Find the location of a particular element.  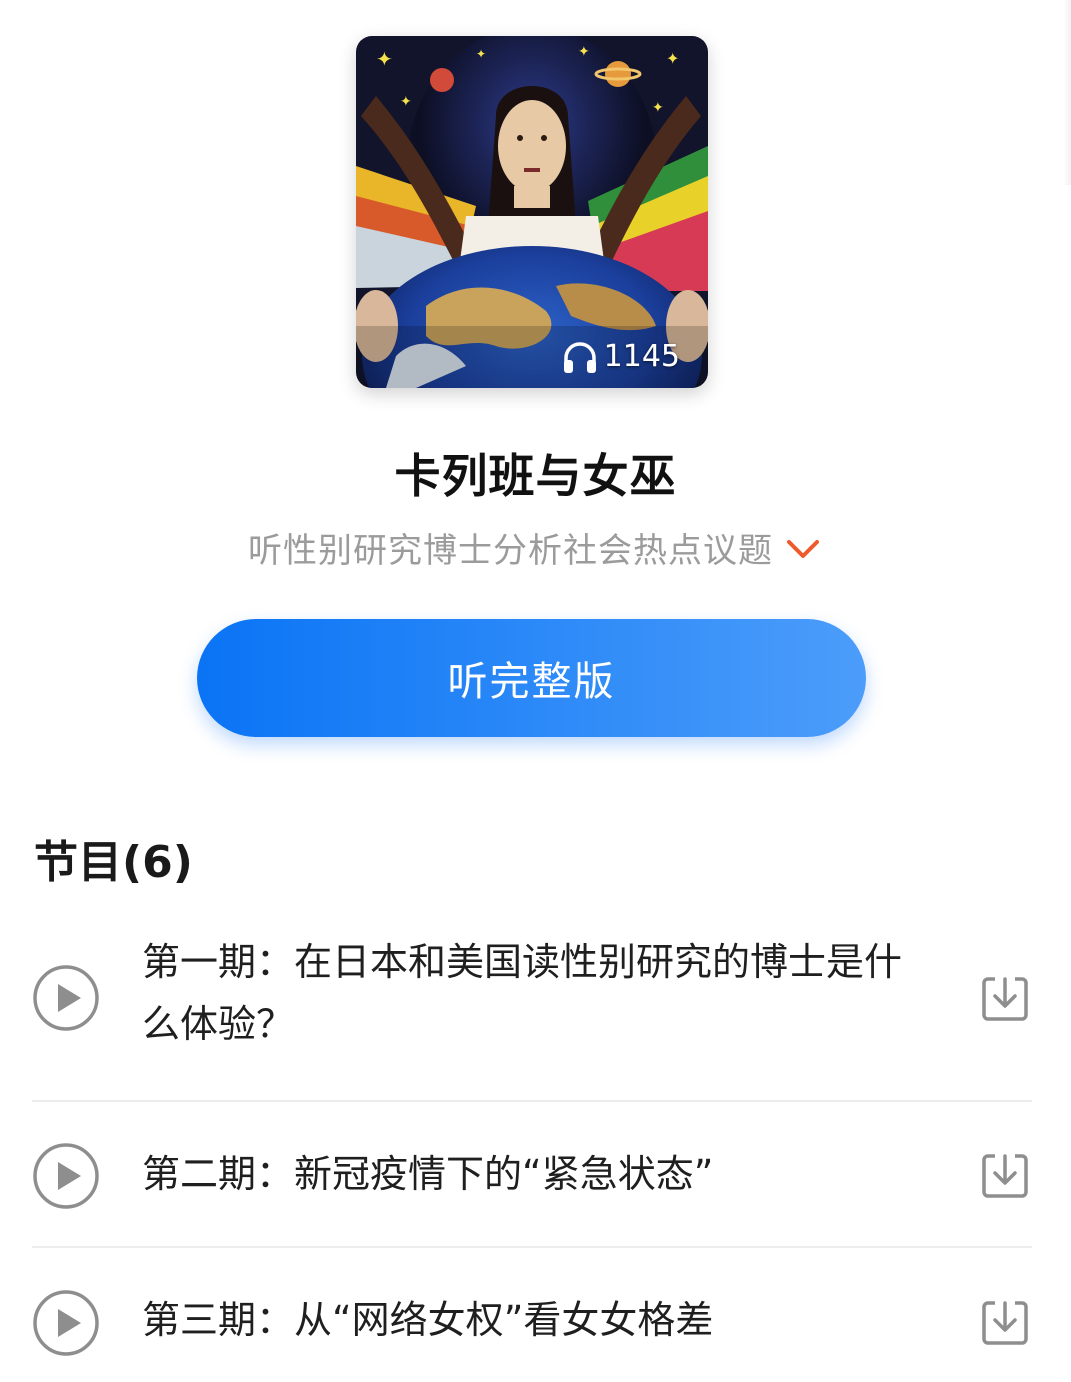

play-count-value: 1145 is located at coordinates (641, 356).